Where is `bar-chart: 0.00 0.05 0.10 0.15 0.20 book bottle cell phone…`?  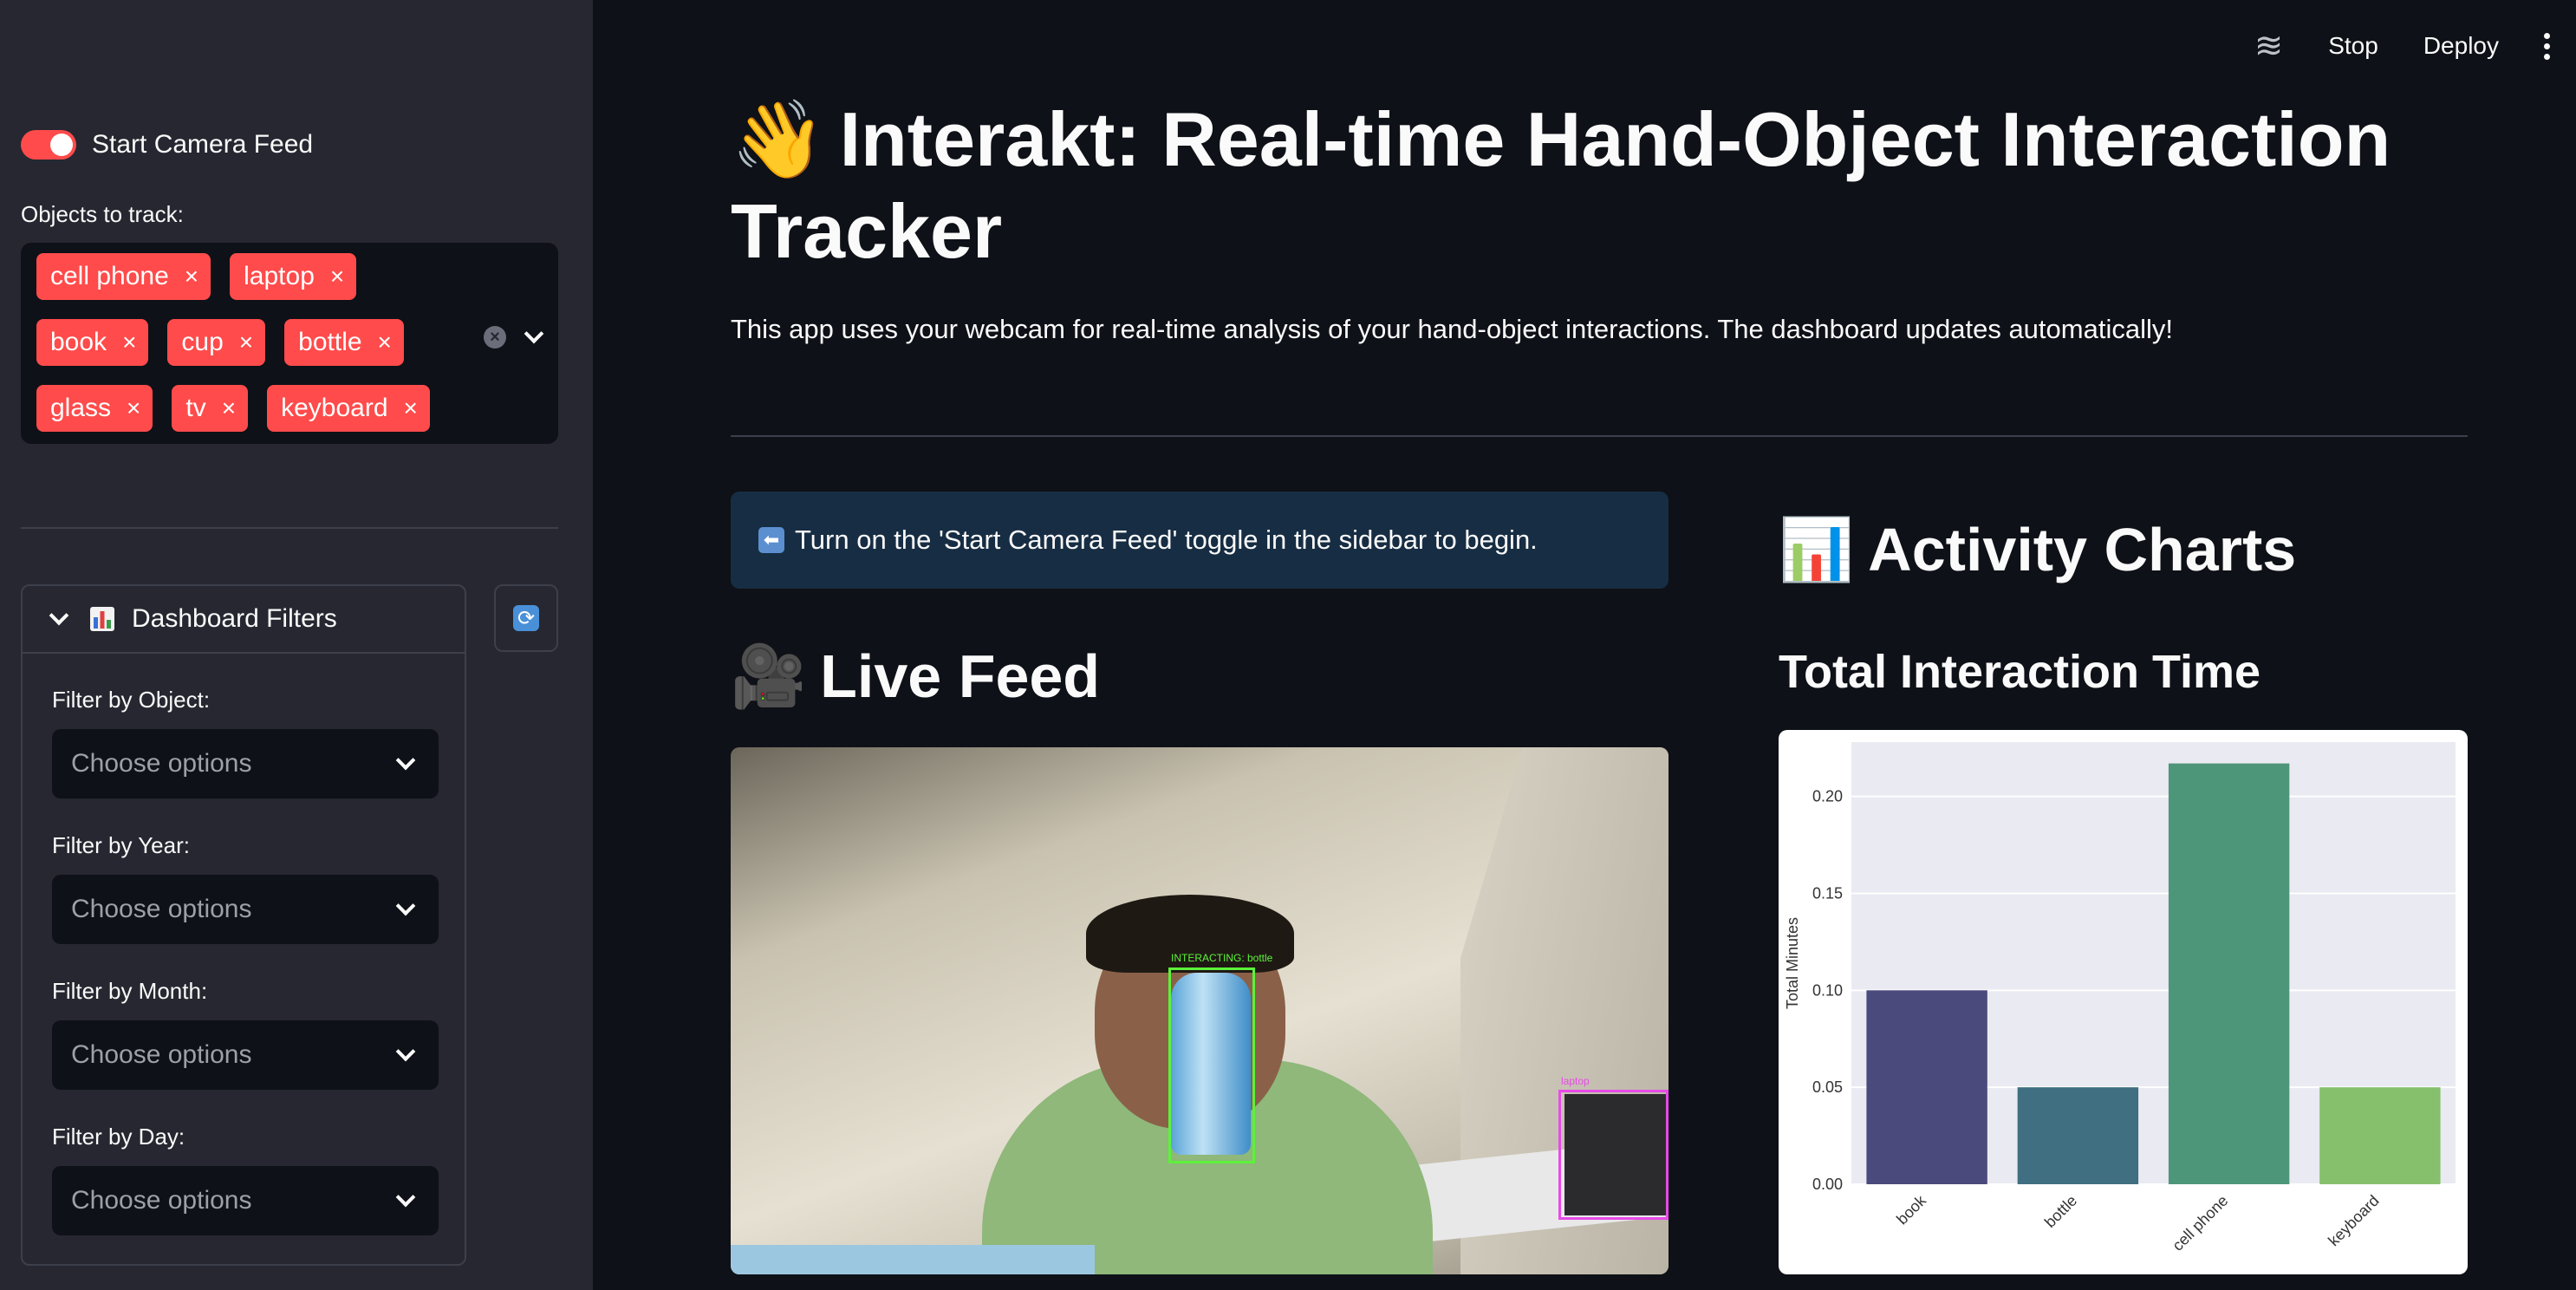
bar-chart: 0.00 0.05 0.10 0.15 0.20 book bottle cell phone… is located at coordinates (2120, 998).